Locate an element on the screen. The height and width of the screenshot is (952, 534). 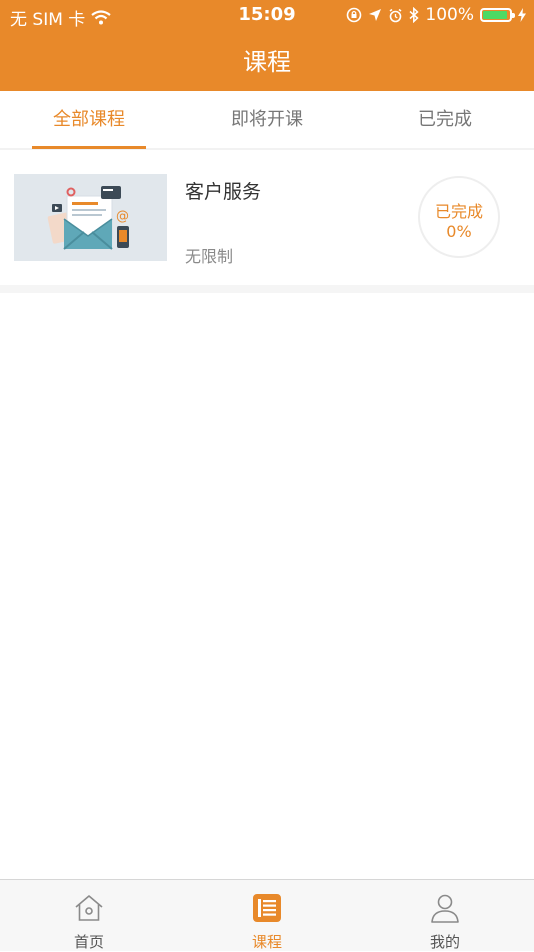
progress-ring: 已完成 0% is located at coordinates (459, 217).